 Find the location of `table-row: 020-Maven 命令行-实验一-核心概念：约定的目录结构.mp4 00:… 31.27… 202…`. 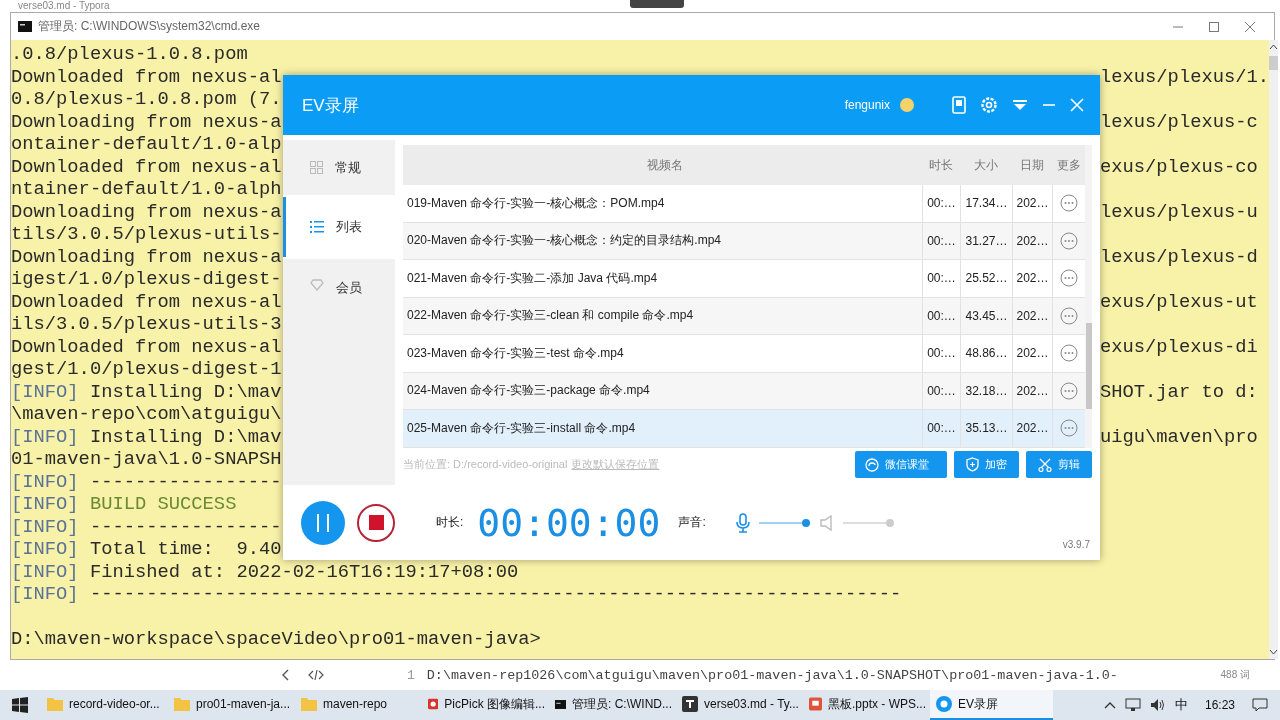

table-row: 020-Maven 命令行-实验一-核心概念：约定的目录结构.mp4 00:… 31.27… 202… is located at coordinates (744, 241).